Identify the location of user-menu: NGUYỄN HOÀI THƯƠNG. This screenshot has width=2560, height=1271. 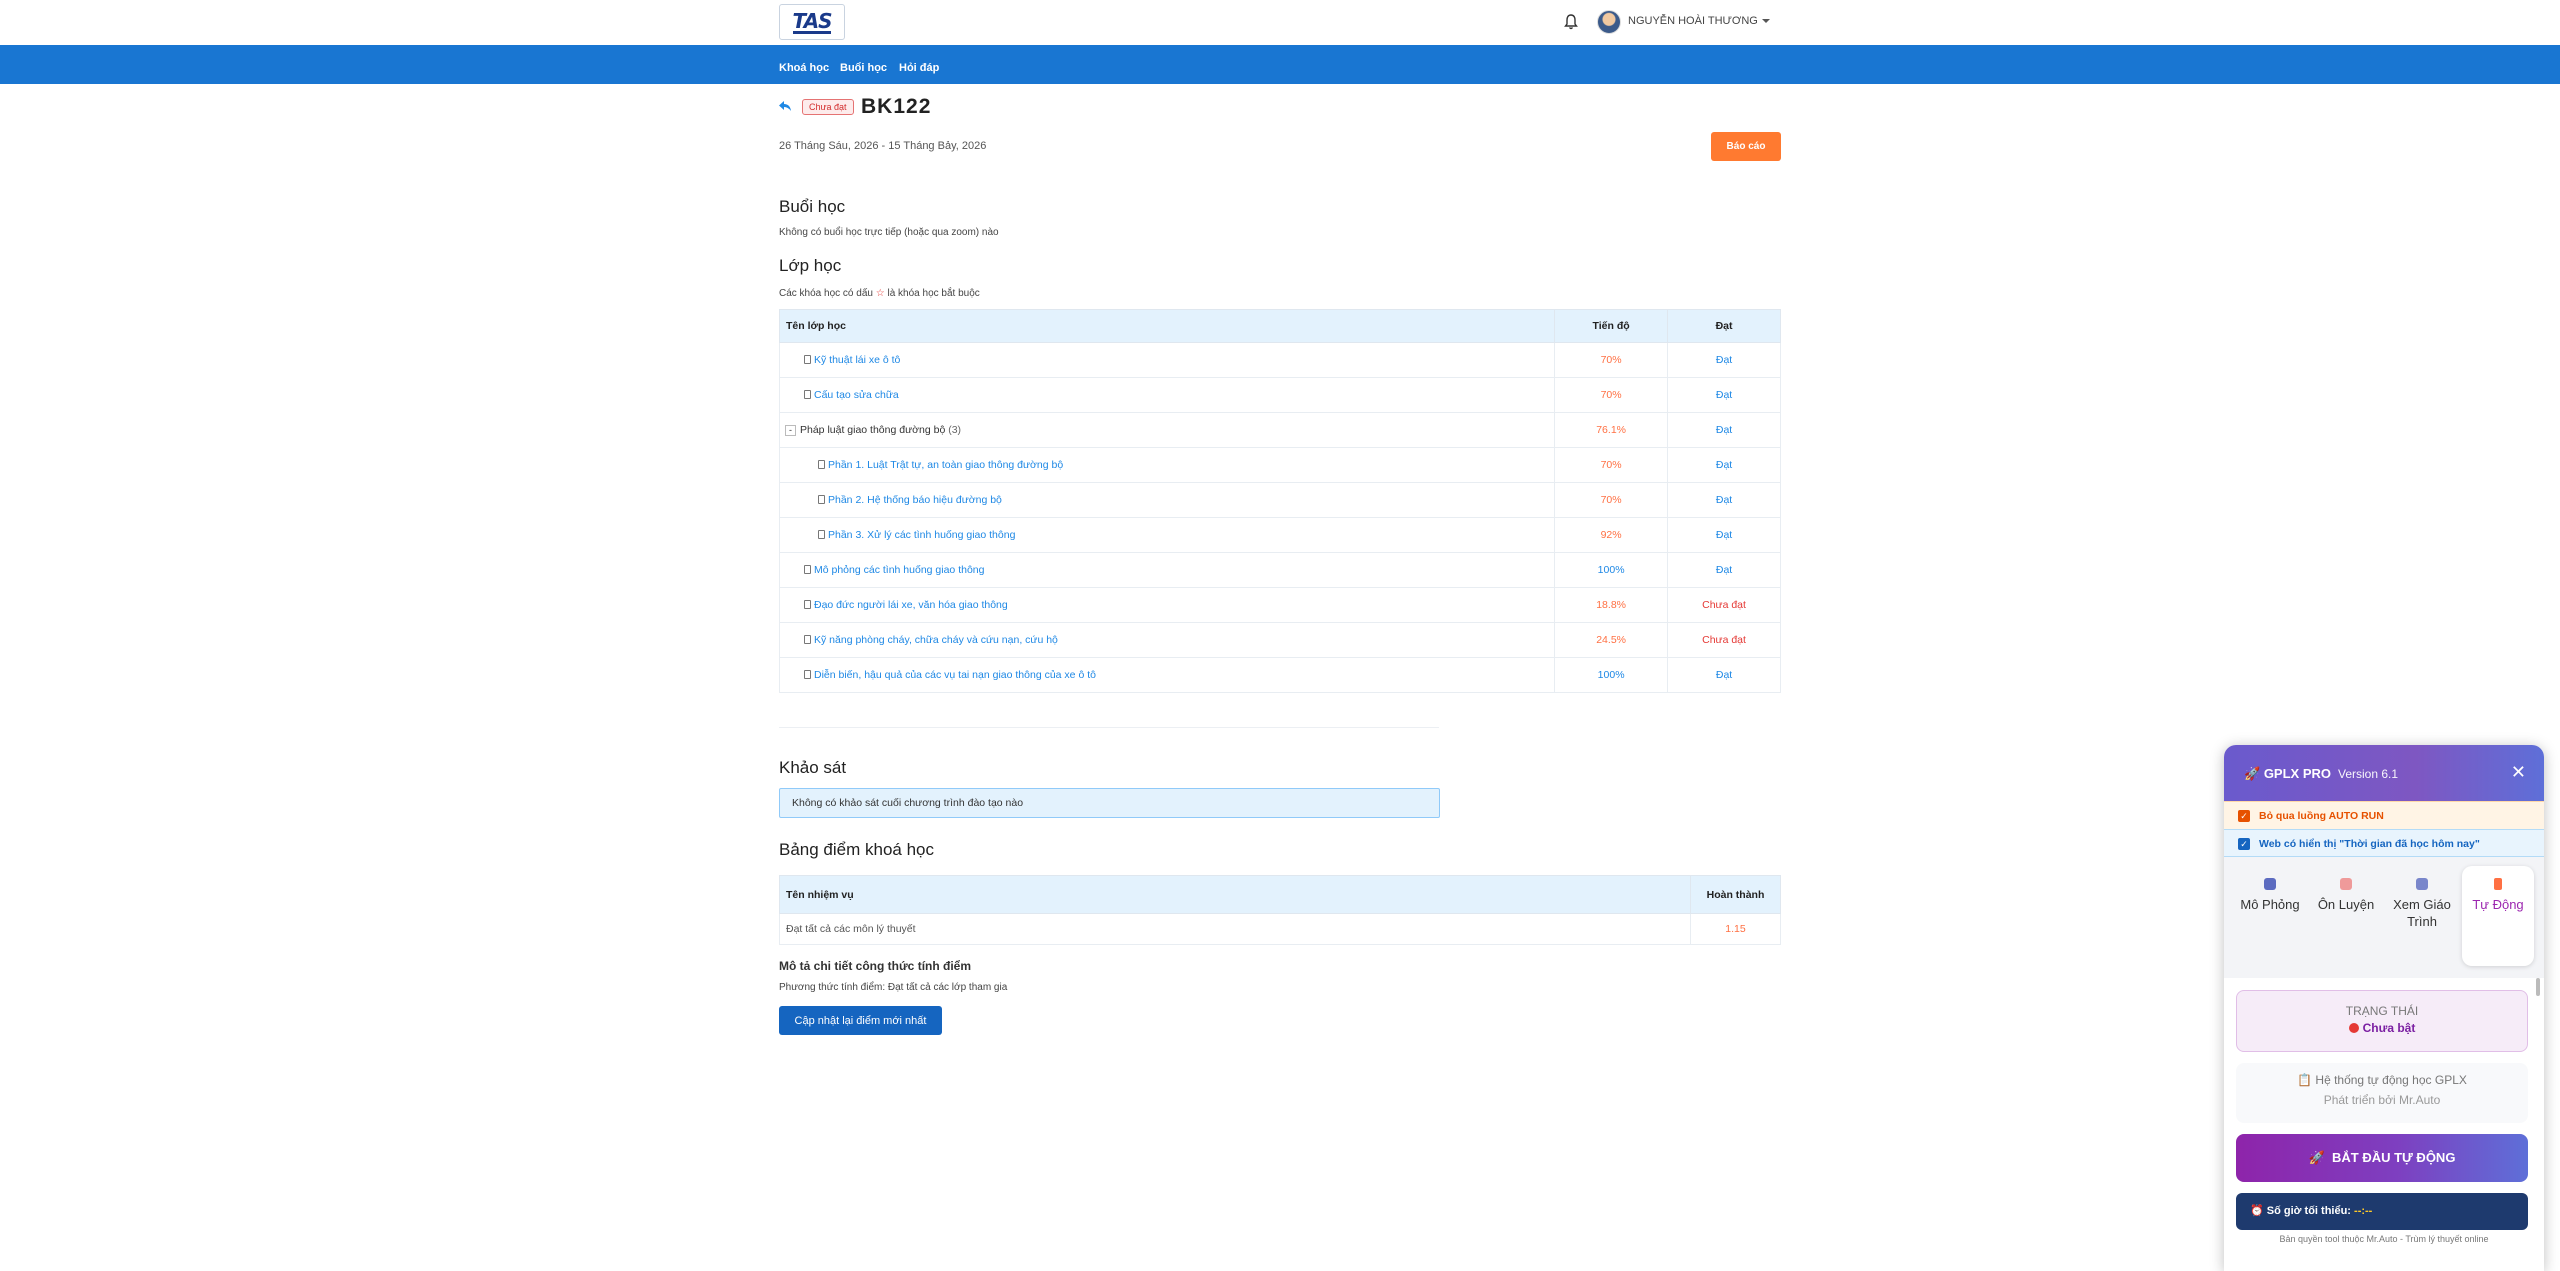
(1699, 21).